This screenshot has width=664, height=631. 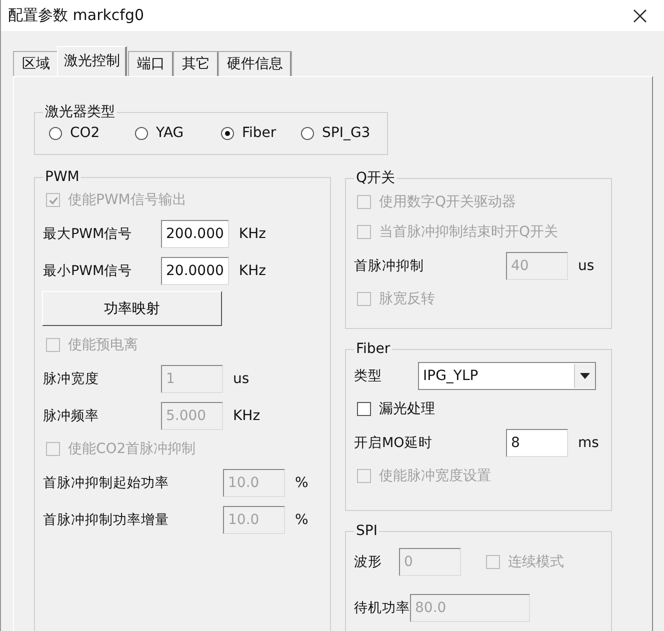 I want to click on radio-label: SPI_G3, so click(x=346, y=133).